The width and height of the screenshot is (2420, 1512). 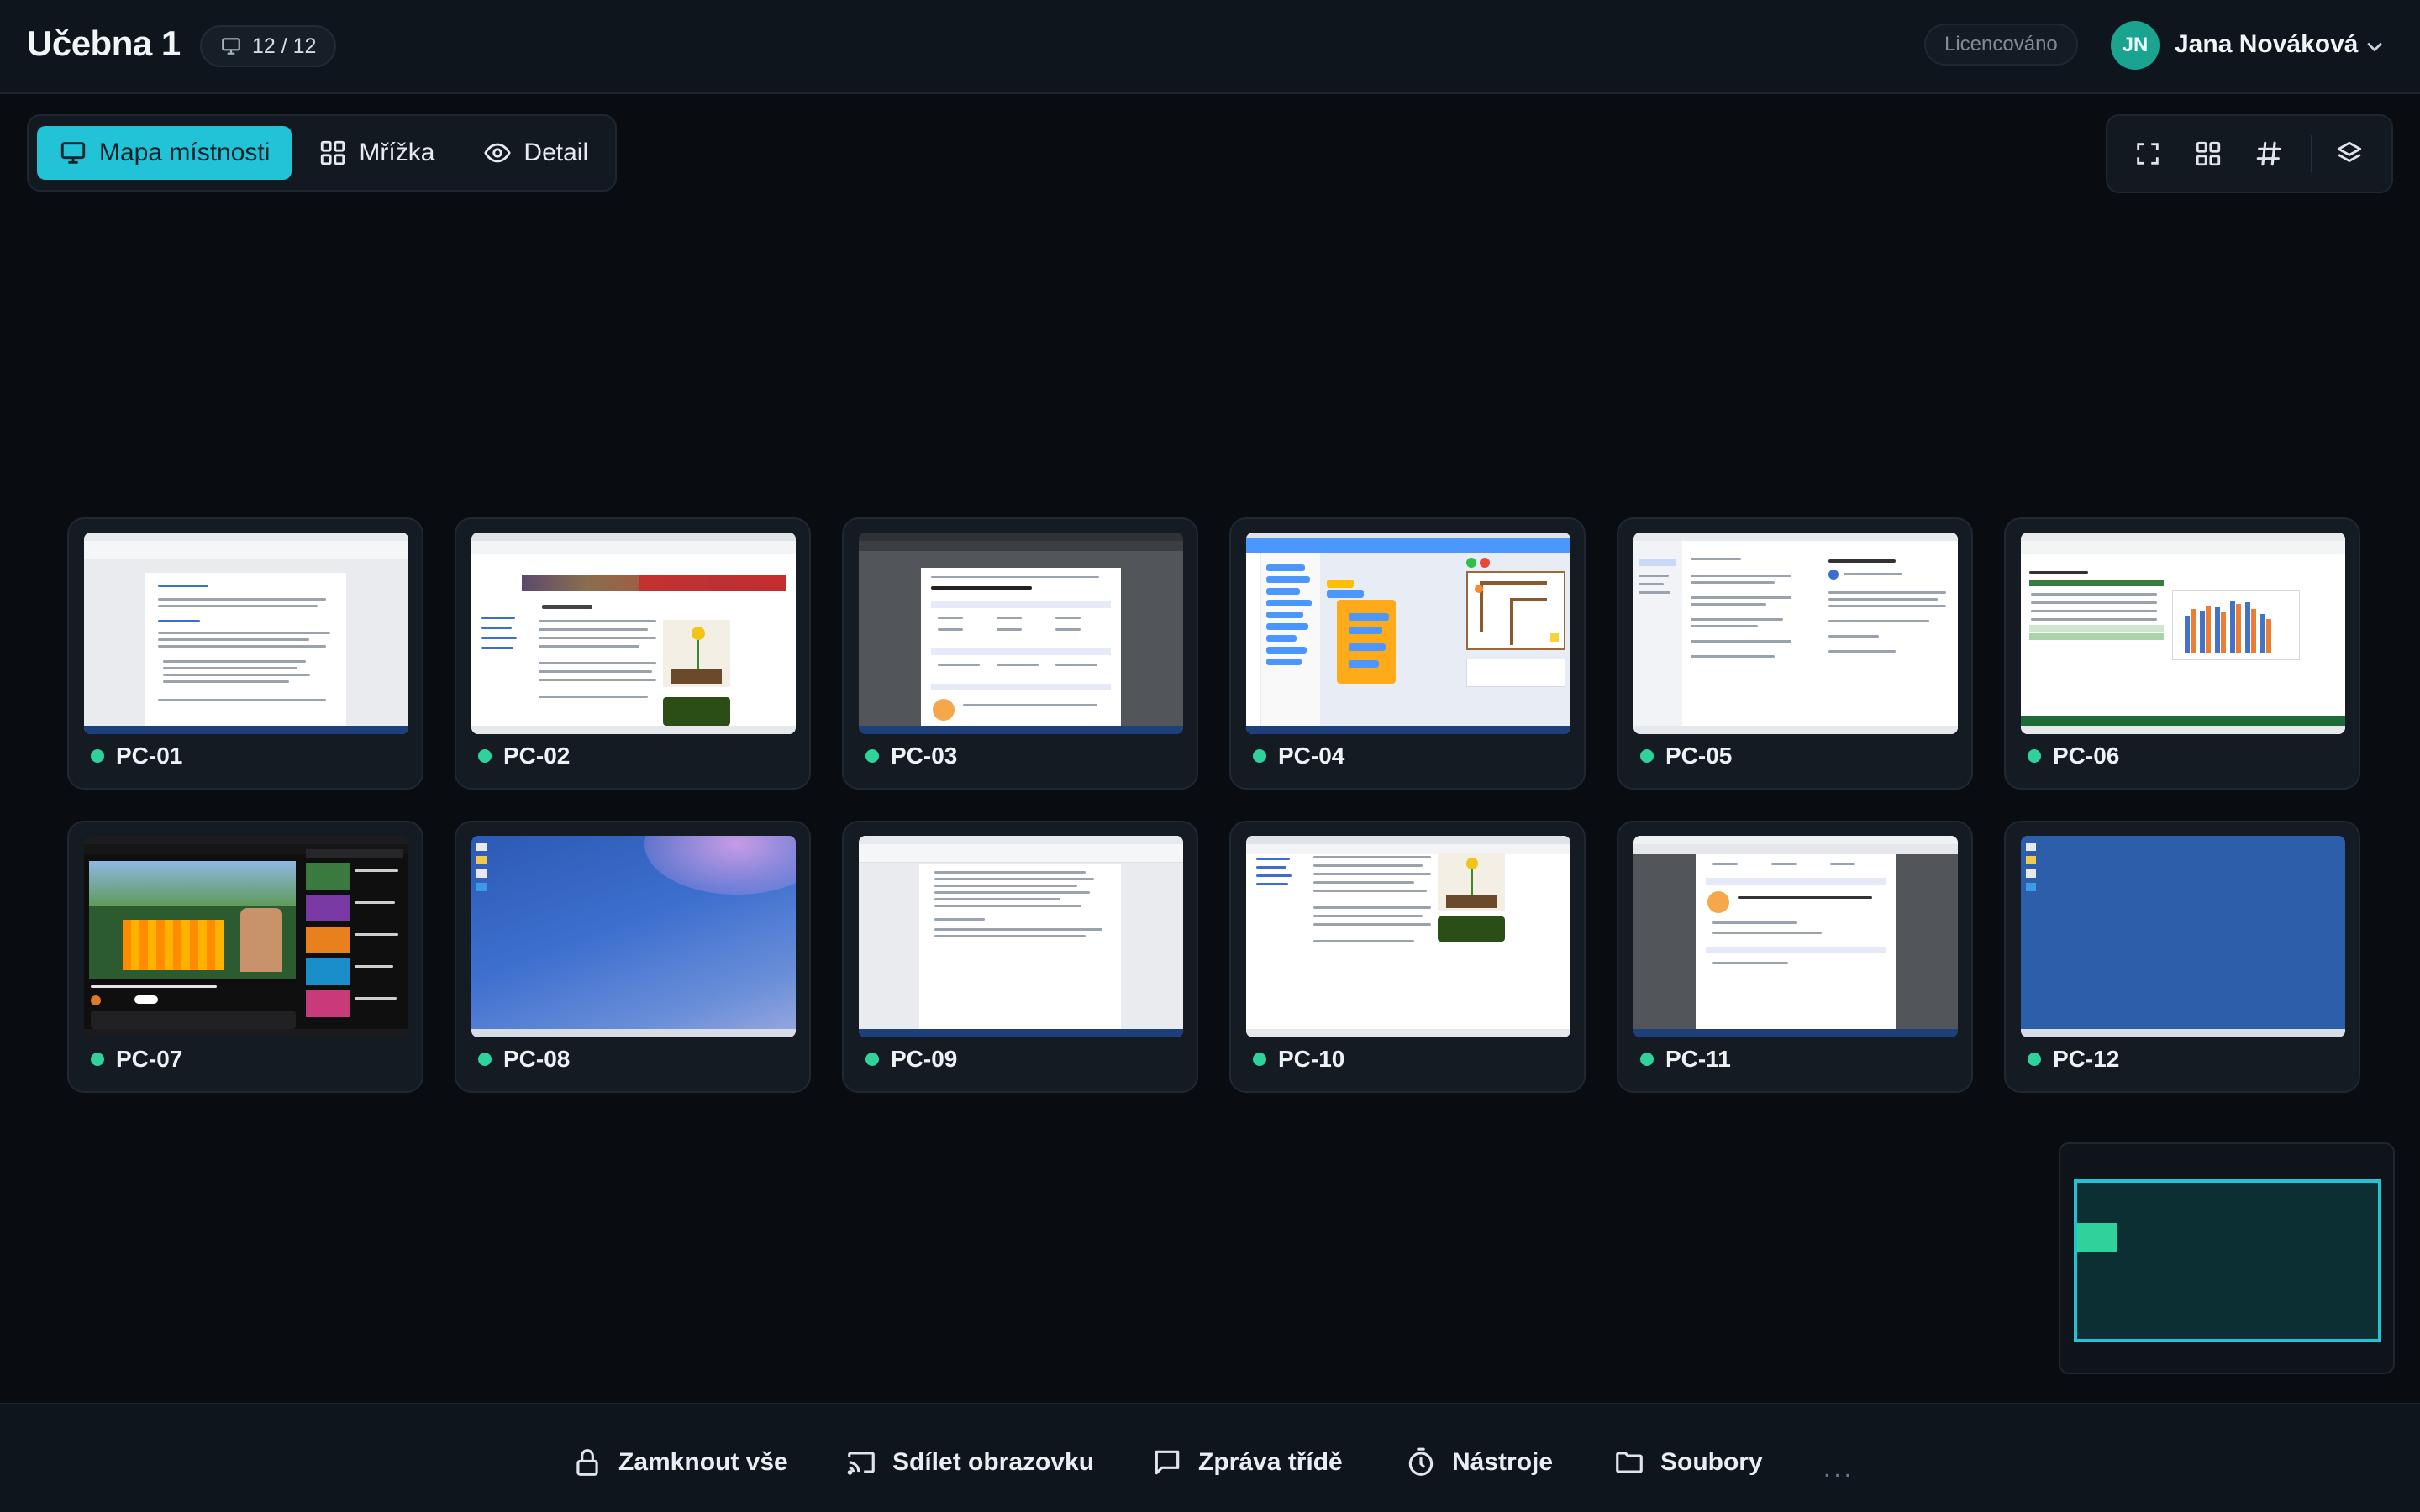 I want to click on pc-tile: PC-07, so click(x=246, y=957).